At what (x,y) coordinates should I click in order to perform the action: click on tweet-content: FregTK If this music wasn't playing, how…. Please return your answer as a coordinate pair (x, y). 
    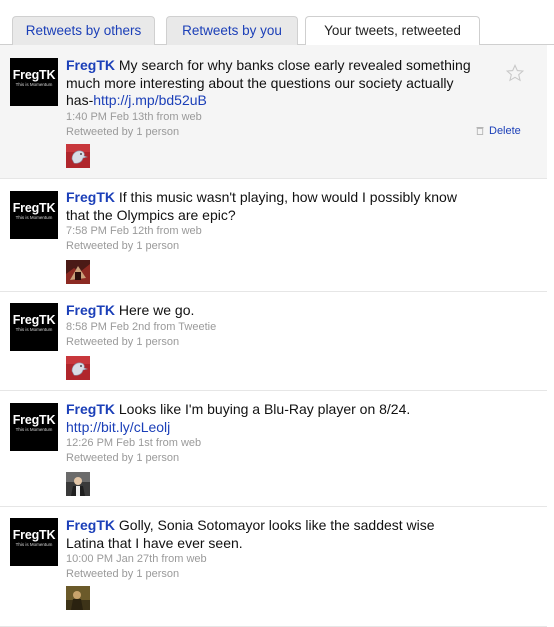
    Looking at the image, I should click on (271, 221).